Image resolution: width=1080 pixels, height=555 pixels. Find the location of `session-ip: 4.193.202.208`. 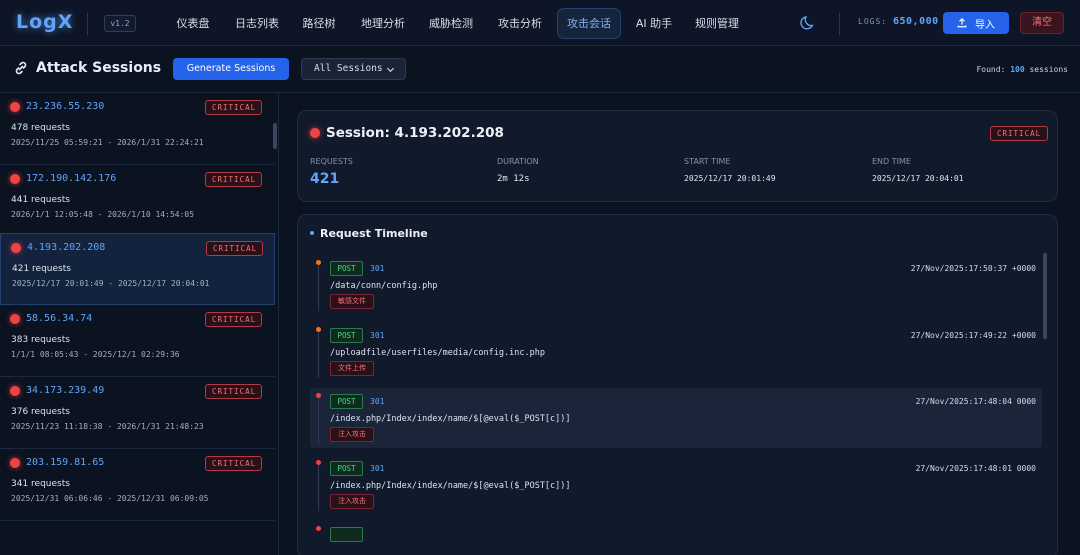

session-ip: 4.193.202.208 is located at coordinates (66, 247).